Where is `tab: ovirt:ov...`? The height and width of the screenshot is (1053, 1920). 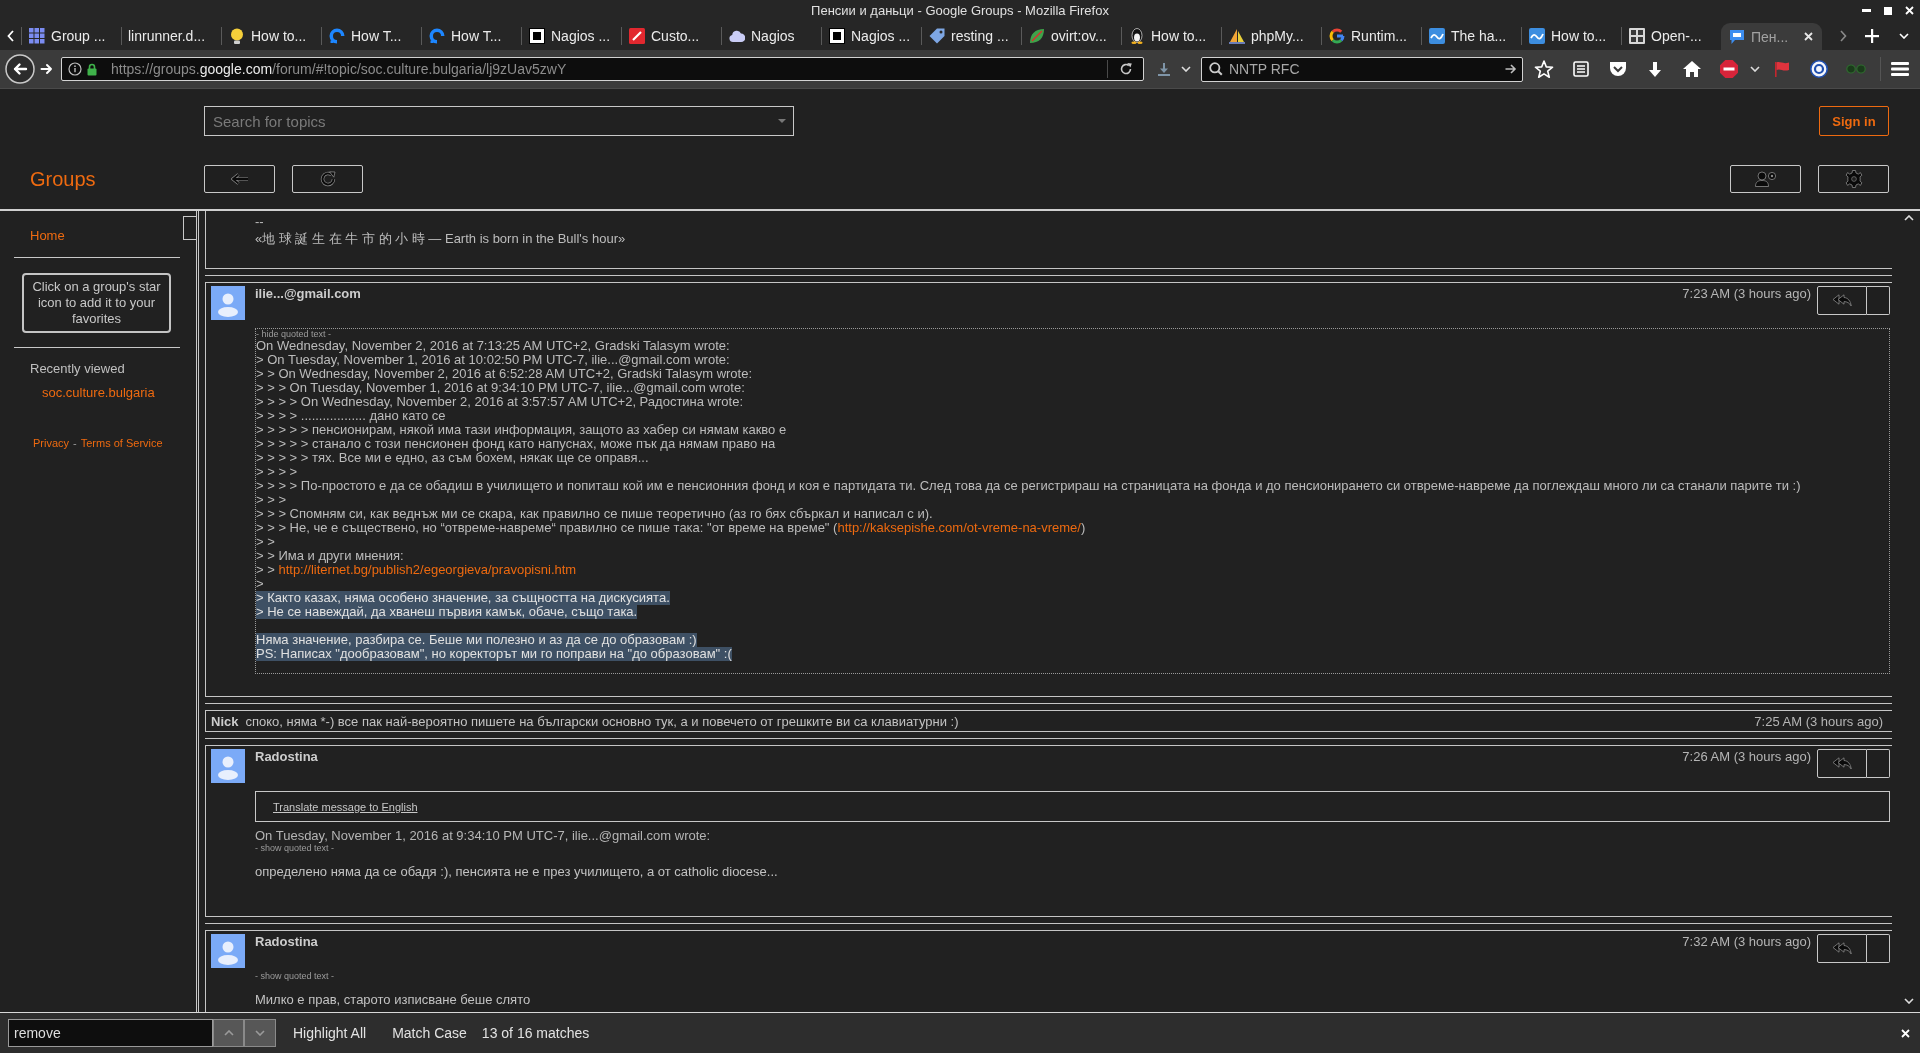 tab: ovirt:ov... is located at coordinates (1071, 35).